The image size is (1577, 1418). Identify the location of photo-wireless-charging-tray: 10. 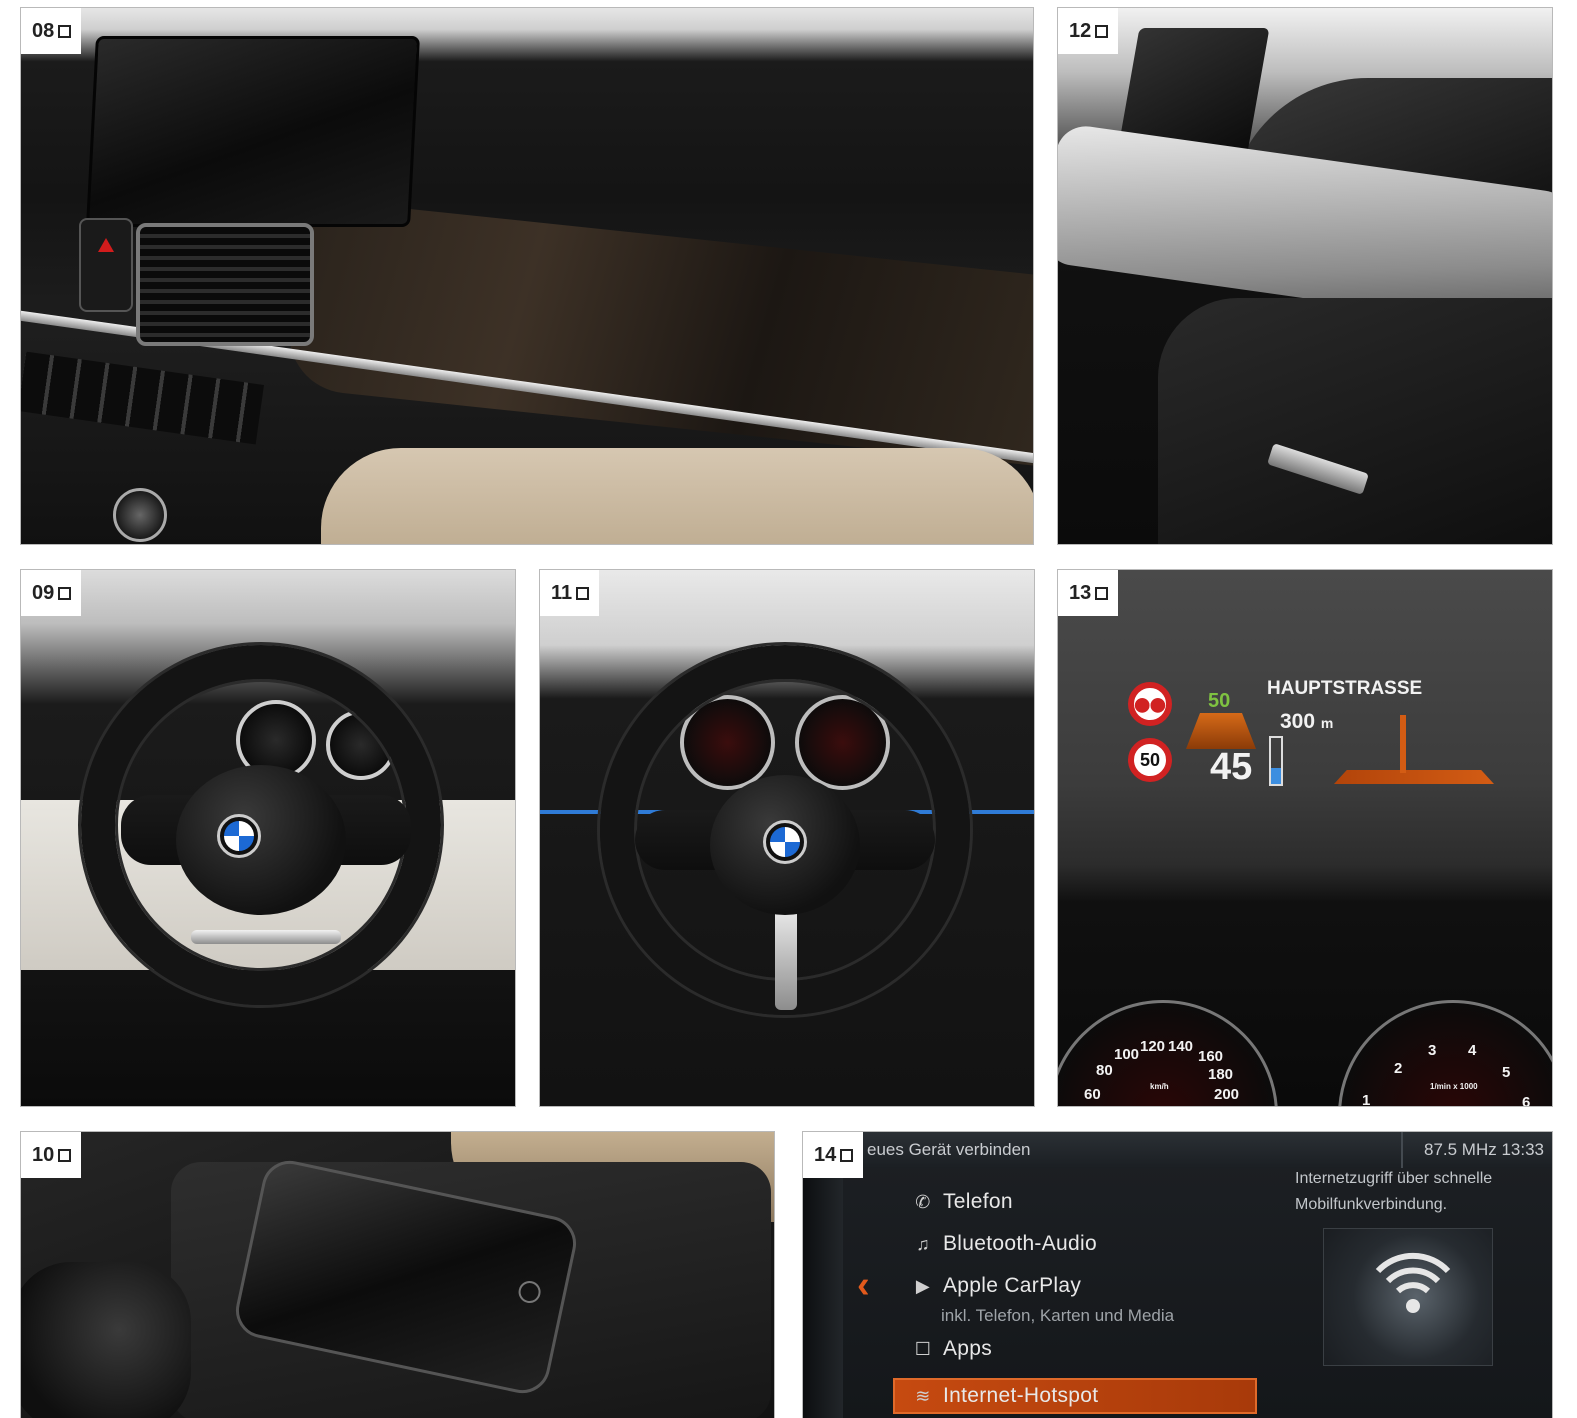
(397, 1274).